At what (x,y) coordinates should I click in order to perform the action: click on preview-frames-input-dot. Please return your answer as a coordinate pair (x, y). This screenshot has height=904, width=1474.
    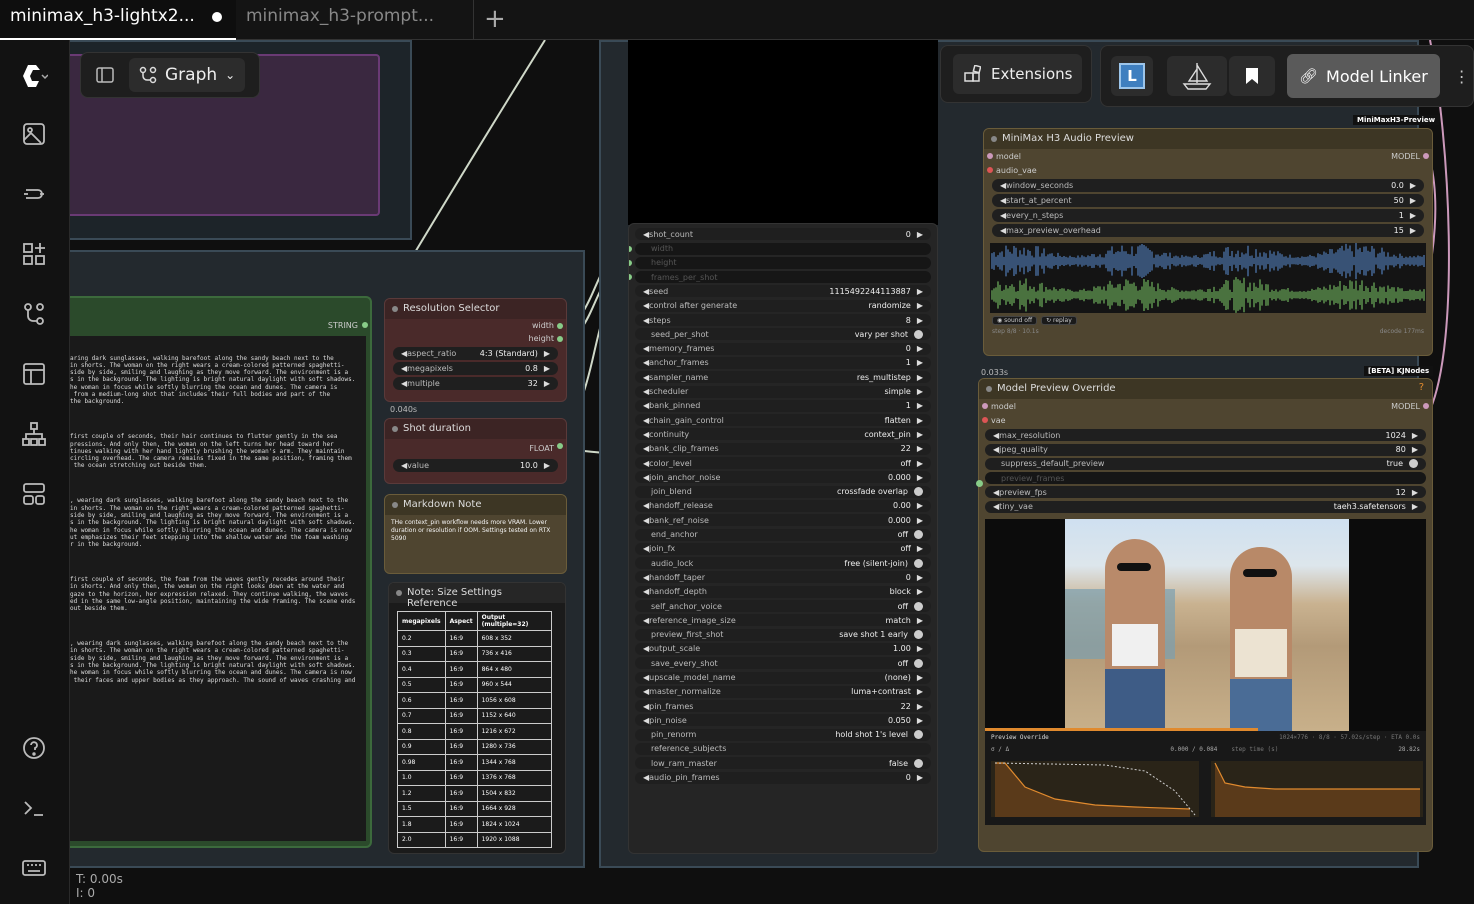
    Looking at the image, I should click on (979, 483).